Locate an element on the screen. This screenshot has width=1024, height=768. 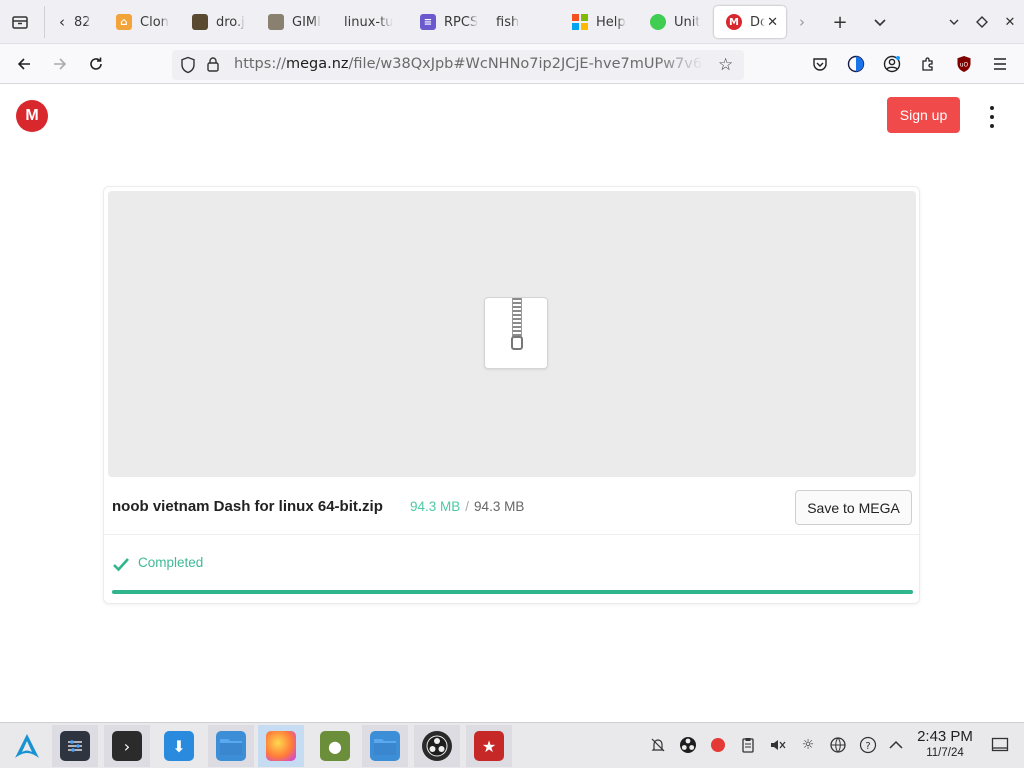
more-options-icon is located at coordinates (992, 117).